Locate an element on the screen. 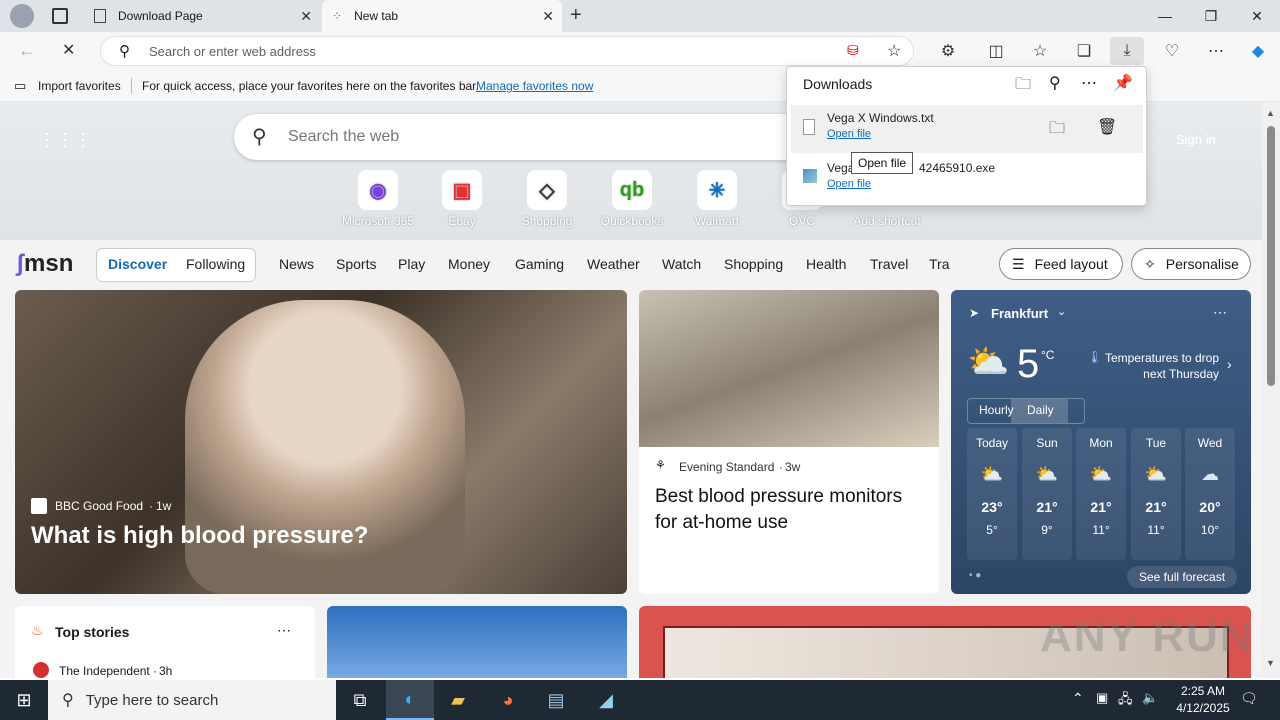  news-card is located at coordinates (477, 642).